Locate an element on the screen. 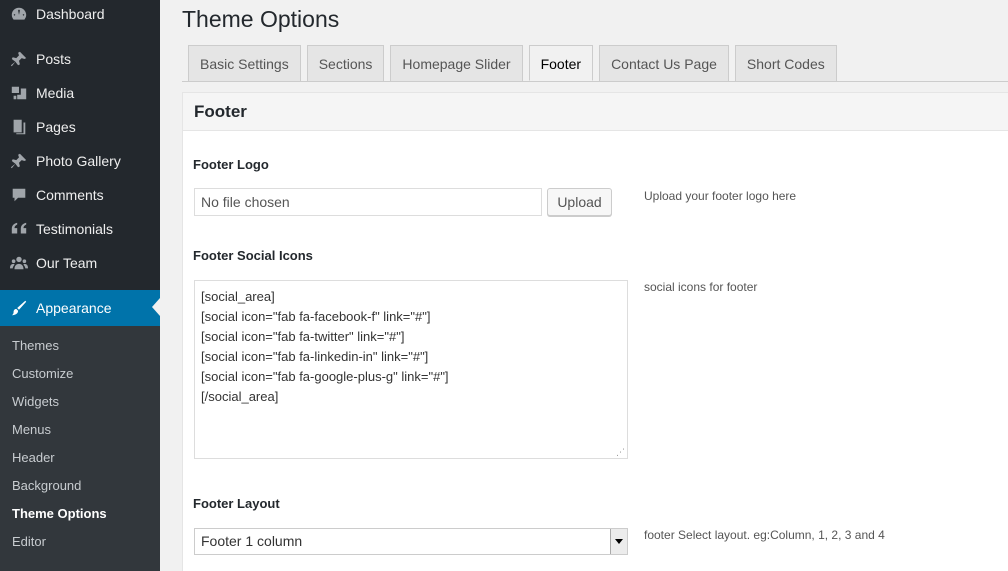 This screenshot has height=571, width=1008. tab-sections: Sections is located at coordinates (345, 63).